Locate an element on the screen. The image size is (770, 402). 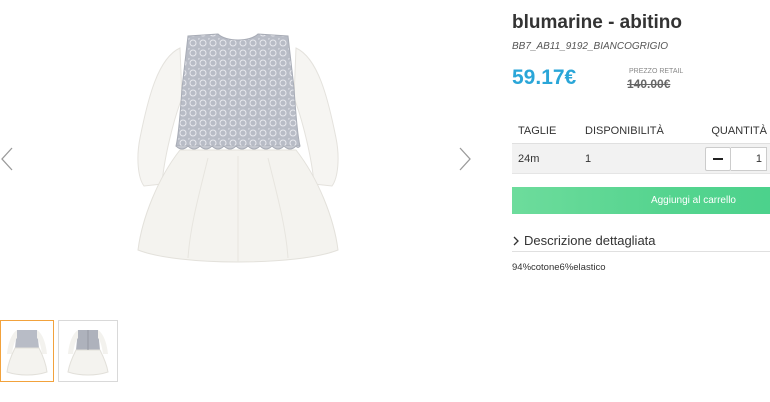
variant-table: TAGLIE DISPONIBILITÀ QUANTITÀ 24m 1 is located at coordinates (641, 146).